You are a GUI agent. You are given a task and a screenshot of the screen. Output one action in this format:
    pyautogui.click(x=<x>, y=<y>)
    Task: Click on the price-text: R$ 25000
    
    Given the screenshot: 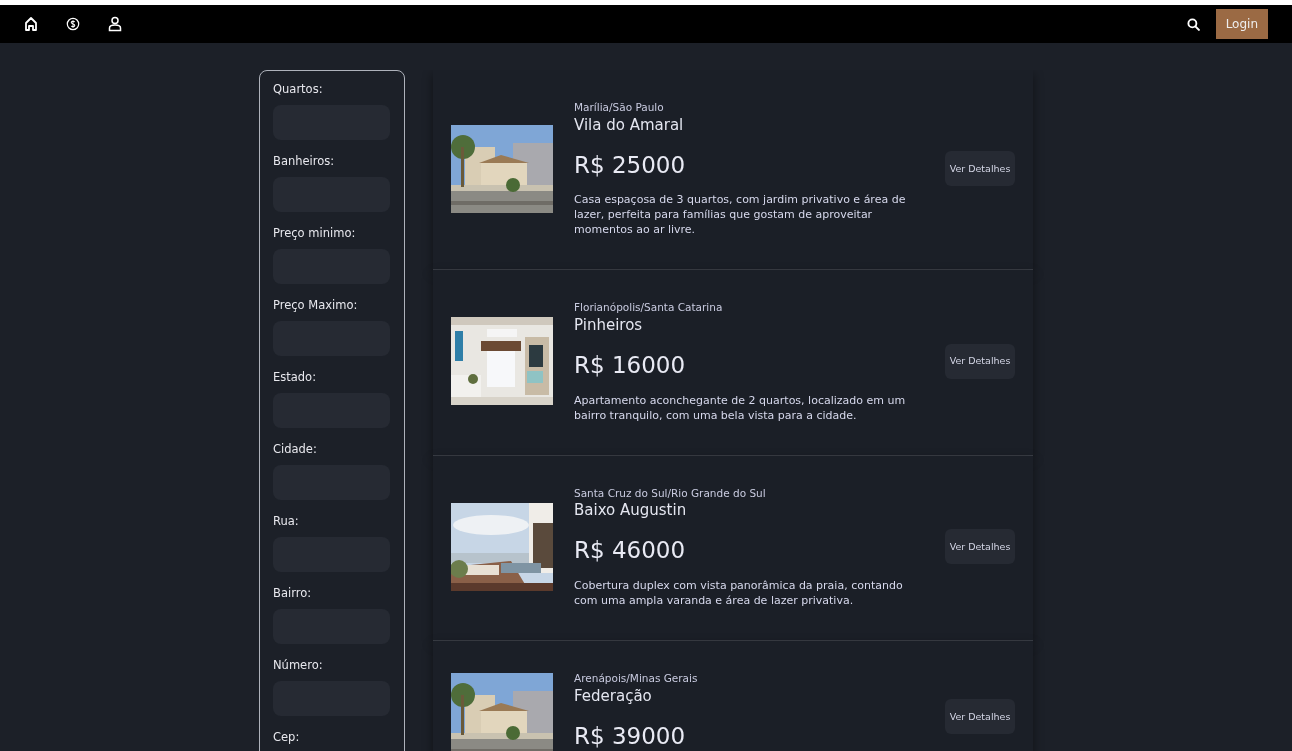 What is the action you would take?
    pyautogui.click(x=630, y=165)
    